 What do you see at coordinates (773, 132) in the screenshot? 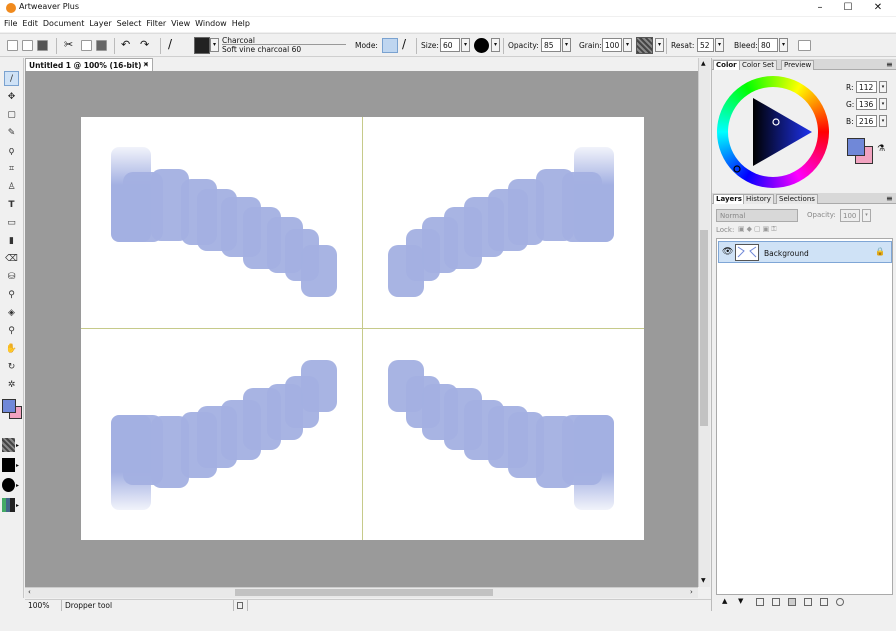
I see `color-wheel` at bounding box center [773, 132].